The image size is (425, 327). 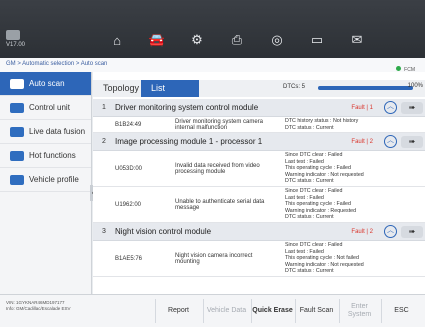 I want to click on module-name: Night vision control module, so click(x=163, y=231).